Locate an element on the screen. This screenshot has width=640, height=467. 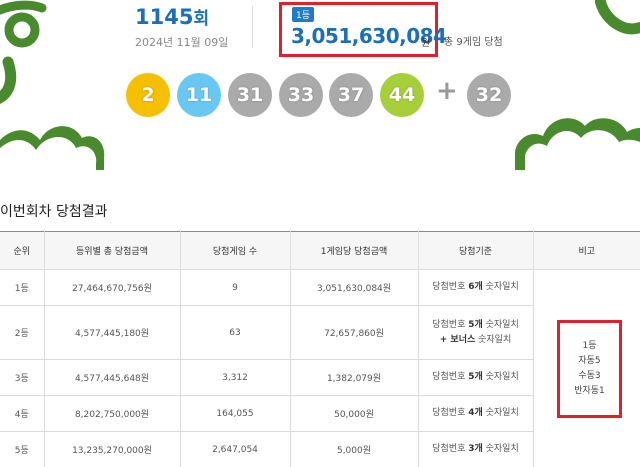
cell-criteria: 당첨번호 3개 숫자일치 is located at coordinates (475, 449).